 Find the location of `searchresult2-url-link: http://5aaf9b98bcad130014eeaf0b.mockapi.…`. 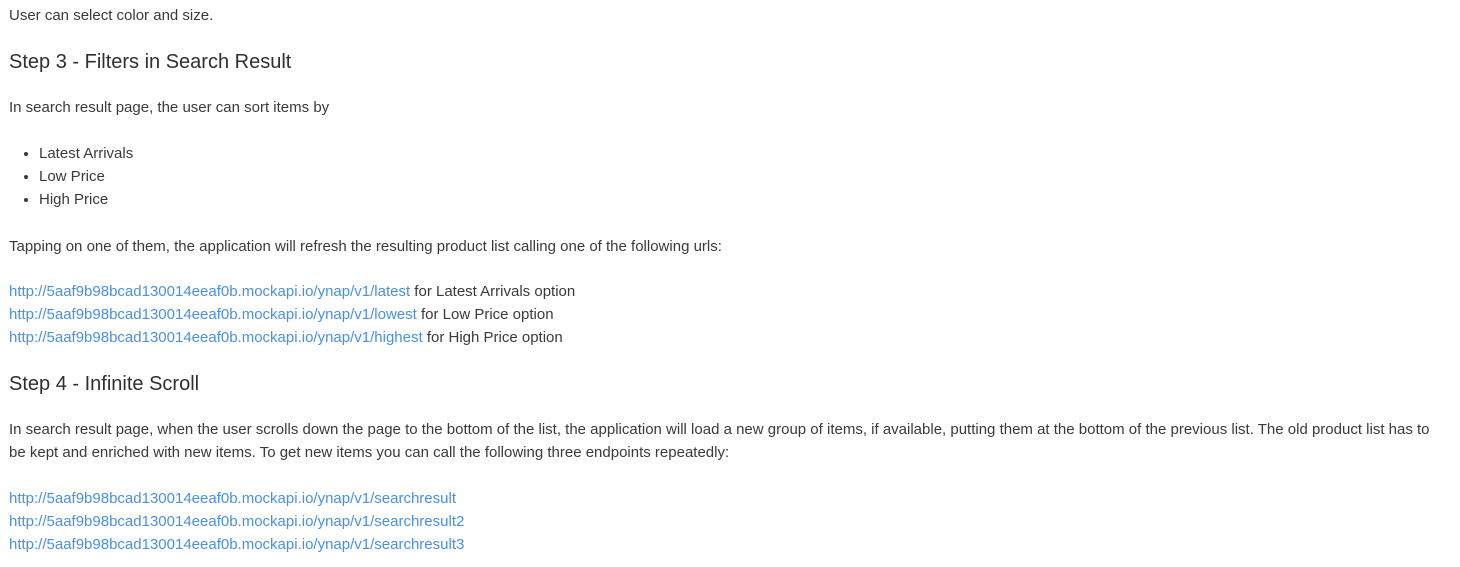

searchresult2-url-link: http://5aaf9b98bcad130014eeaf0b.mockapi.… is located at coordinates (236, 521).